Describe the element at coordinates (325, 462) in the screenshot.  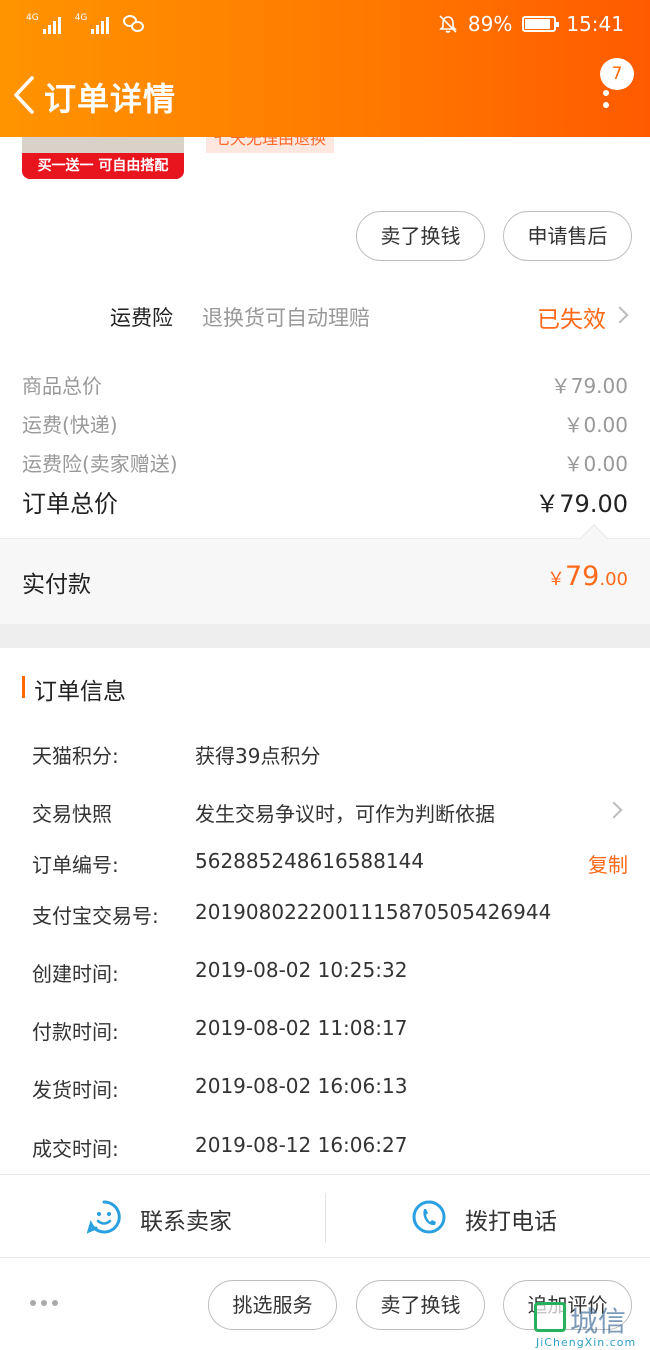
I see `price-row: 运费险(卖家赠送) ￥0.00` at that location.